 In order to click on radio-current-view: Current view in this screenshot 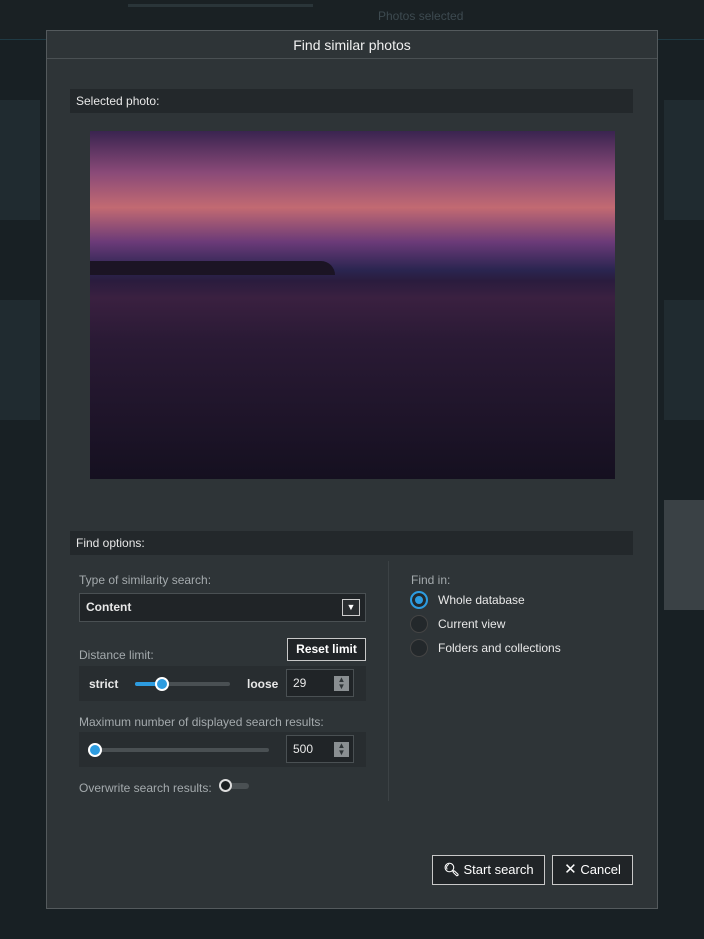, I will do `click(457, 625)`.